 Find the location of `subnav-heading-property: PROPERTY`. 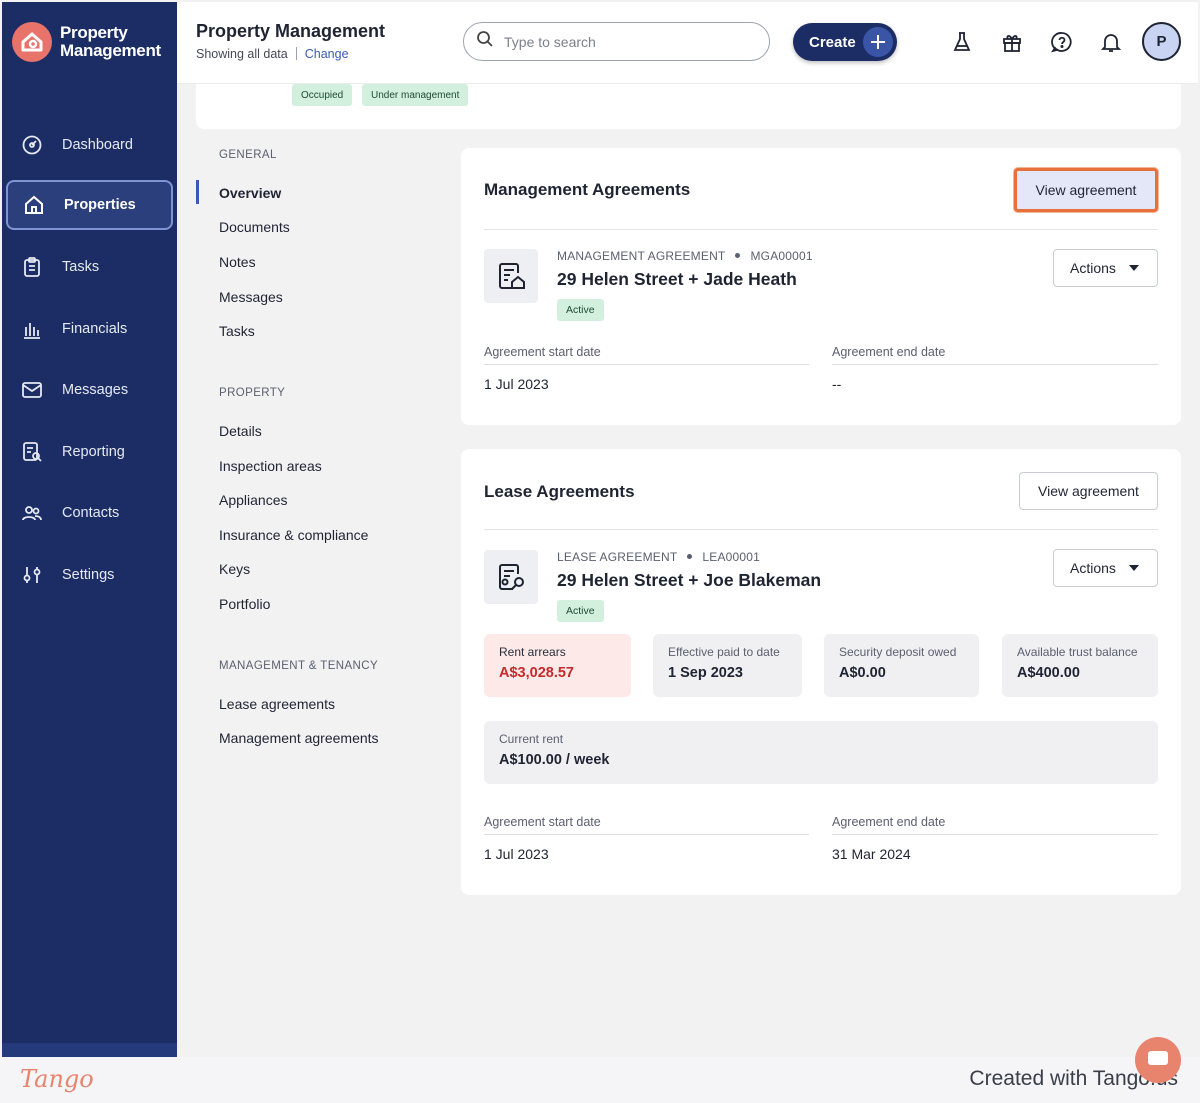

subnav-heading-property: PROPERTY is located at coordinates (252, 393).